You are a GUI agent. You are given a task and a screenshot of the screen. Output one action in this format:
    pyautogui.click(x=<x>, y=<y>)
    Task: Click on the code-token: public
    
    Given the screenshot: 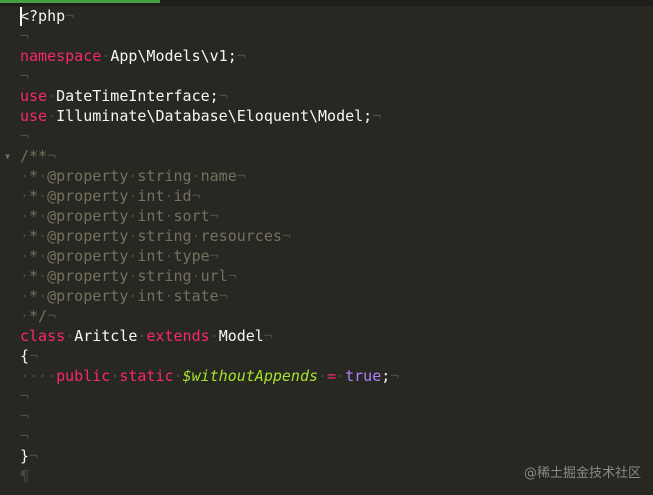 What is the action you would take?
    pyautogui.click(x=83, y=376)
    